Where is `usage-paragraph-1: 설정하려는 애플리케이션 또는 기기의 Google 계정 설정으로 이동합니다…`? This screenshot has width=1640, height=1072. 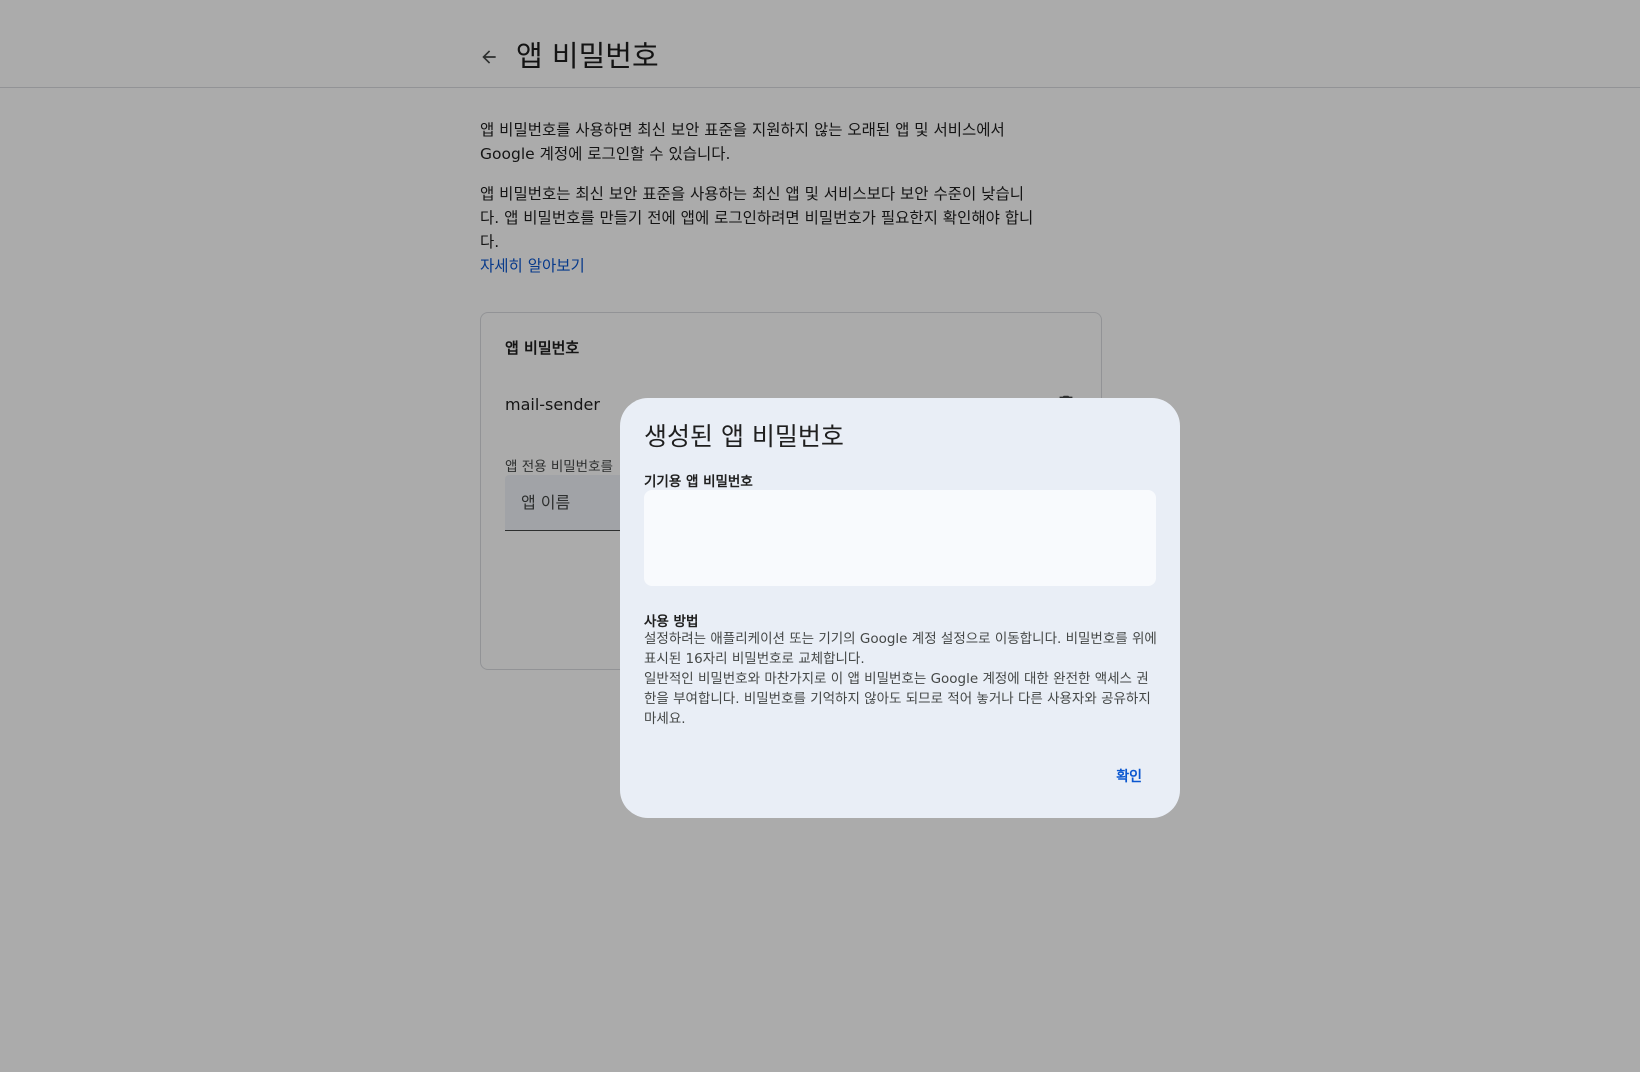 usage-paragraph-1: 설정하려는 애플리케이션 또는 기기의 Google 계정 설정으로 이동합니다… is located at coordinates (900, 649).